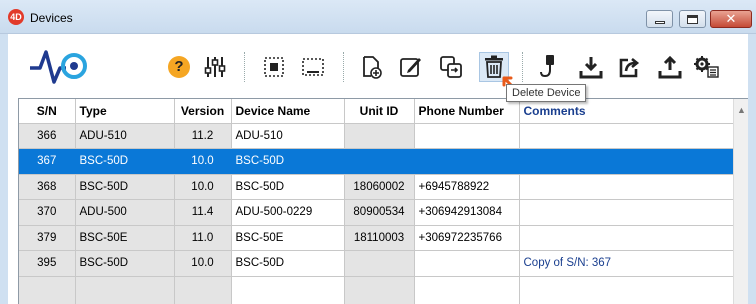  Describe the element at coordinates (379, 111) in the screenshot. I see `column-header-unit-id: Unit ID` at that location.